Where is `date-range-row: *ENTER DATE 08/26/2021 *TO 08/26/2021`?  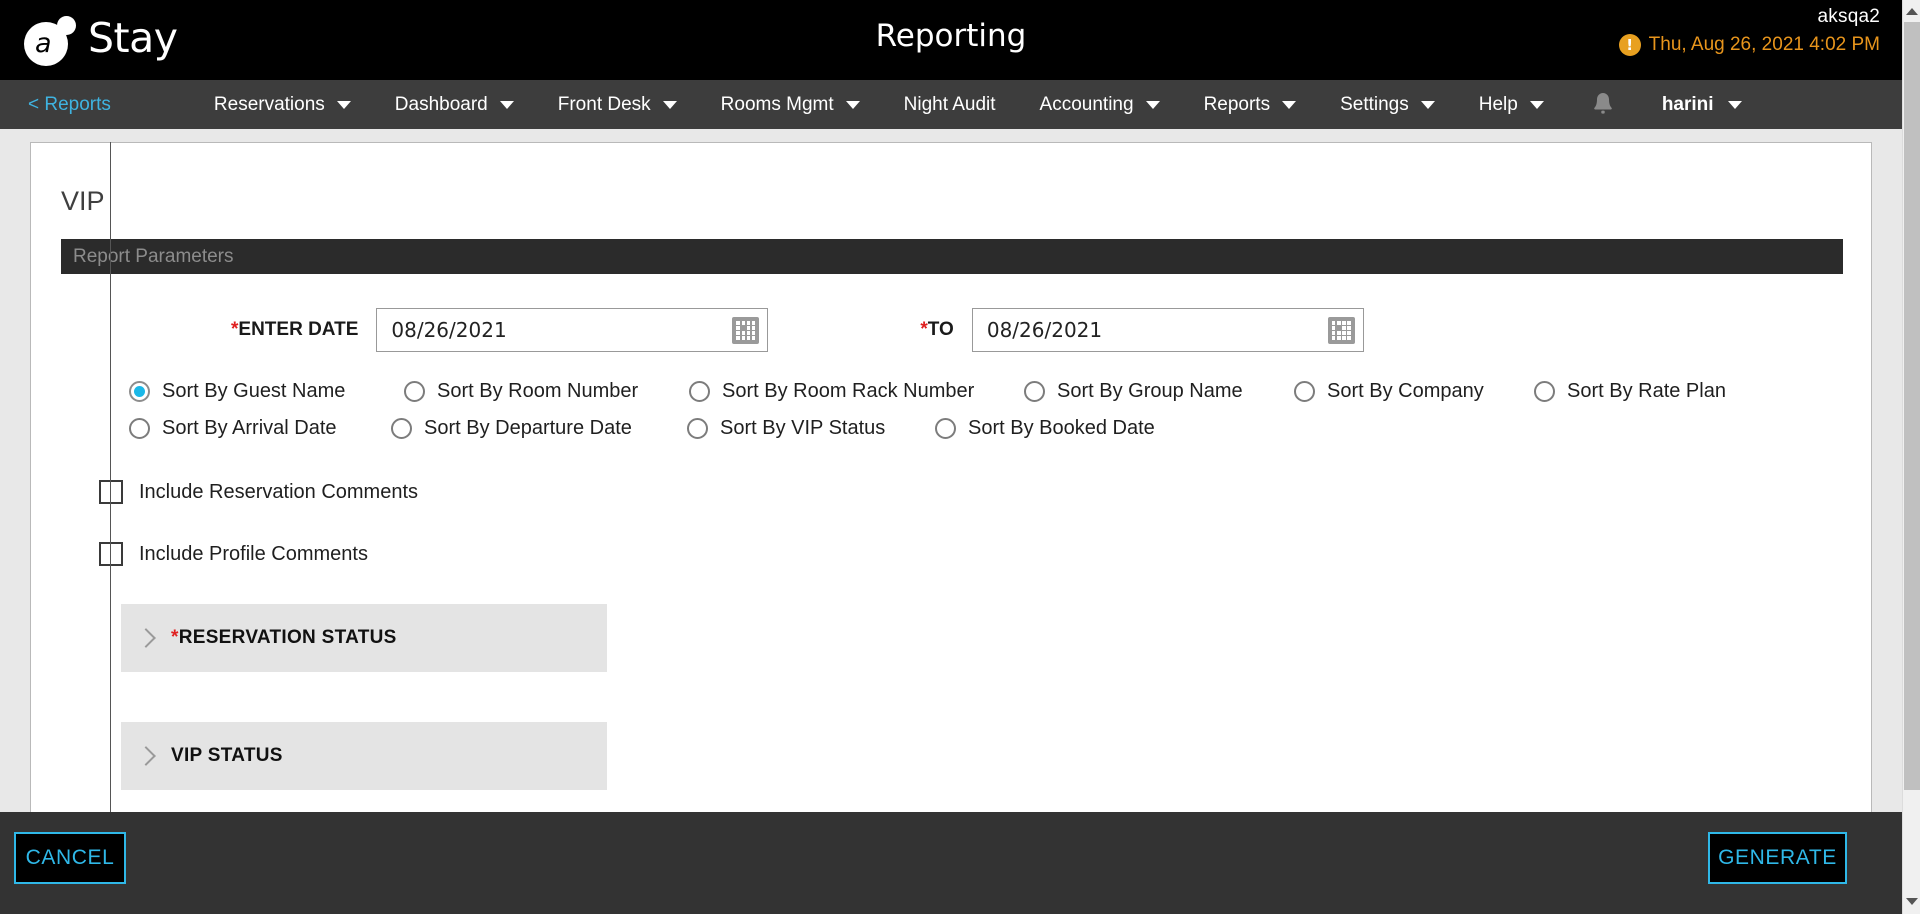 date-range-row: *ENTER DATE 08/26/2021 *TO 08/26/2021 is located at coordinates (951, 330).